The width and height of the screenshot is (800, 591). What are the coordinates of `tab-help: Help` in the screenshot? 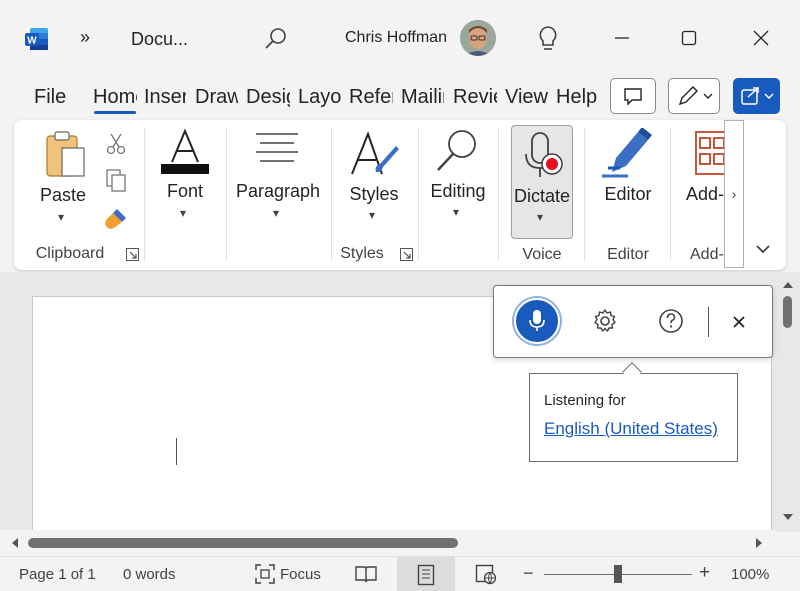 It's located at (577, 97).